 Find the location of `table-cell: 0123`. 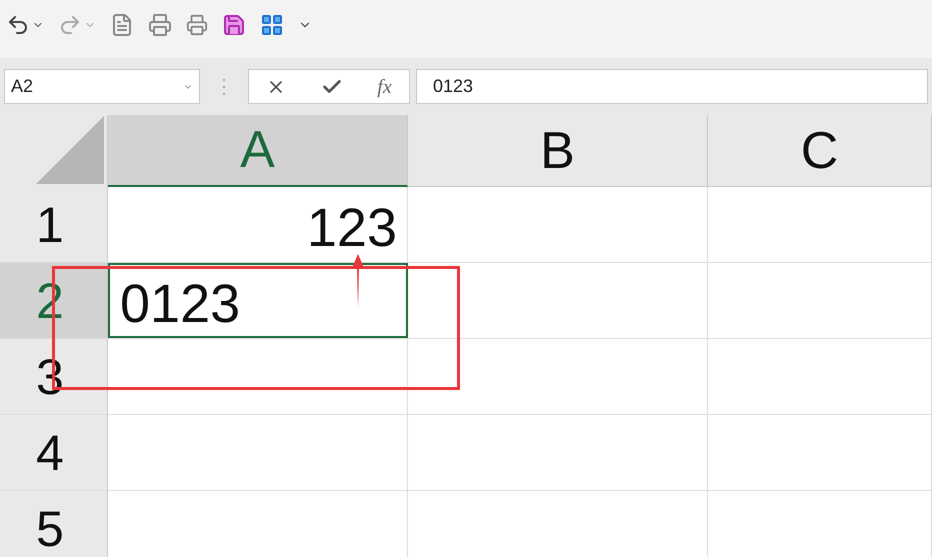

table-cell: 0123 is located at coordinates (258, 300).